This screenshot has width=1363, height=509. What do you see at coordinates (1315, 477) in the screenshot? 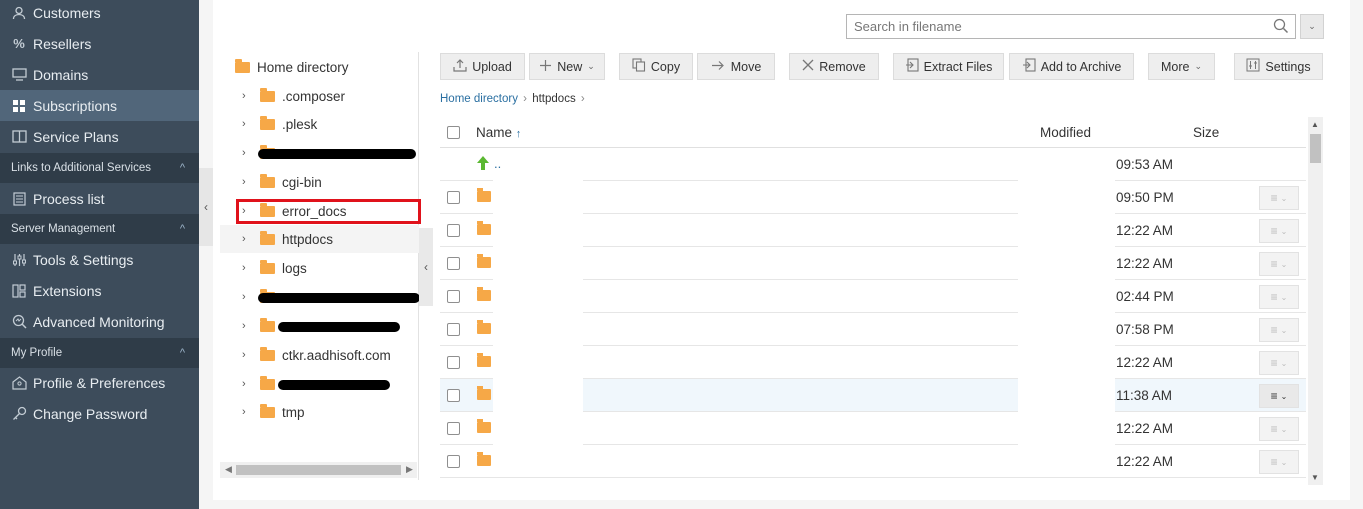
I see `scroll-down-icon: ▼` at bounding box center [1315, 477].